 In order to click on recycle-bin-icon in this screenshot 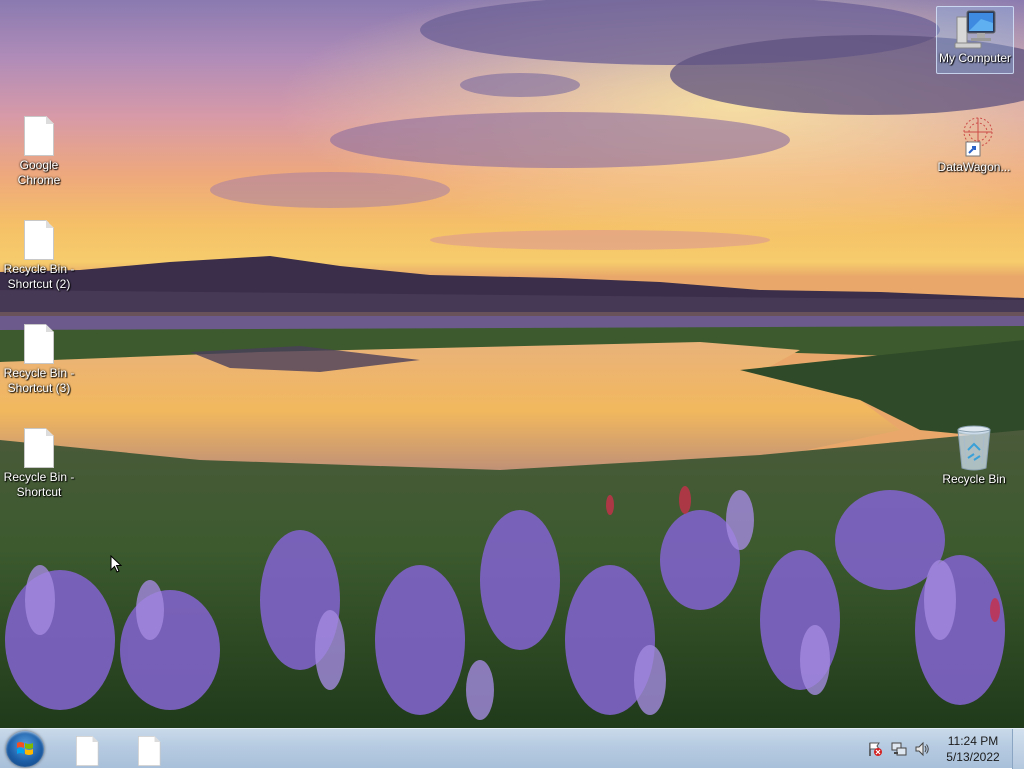, I will do `click(974, 448)`.